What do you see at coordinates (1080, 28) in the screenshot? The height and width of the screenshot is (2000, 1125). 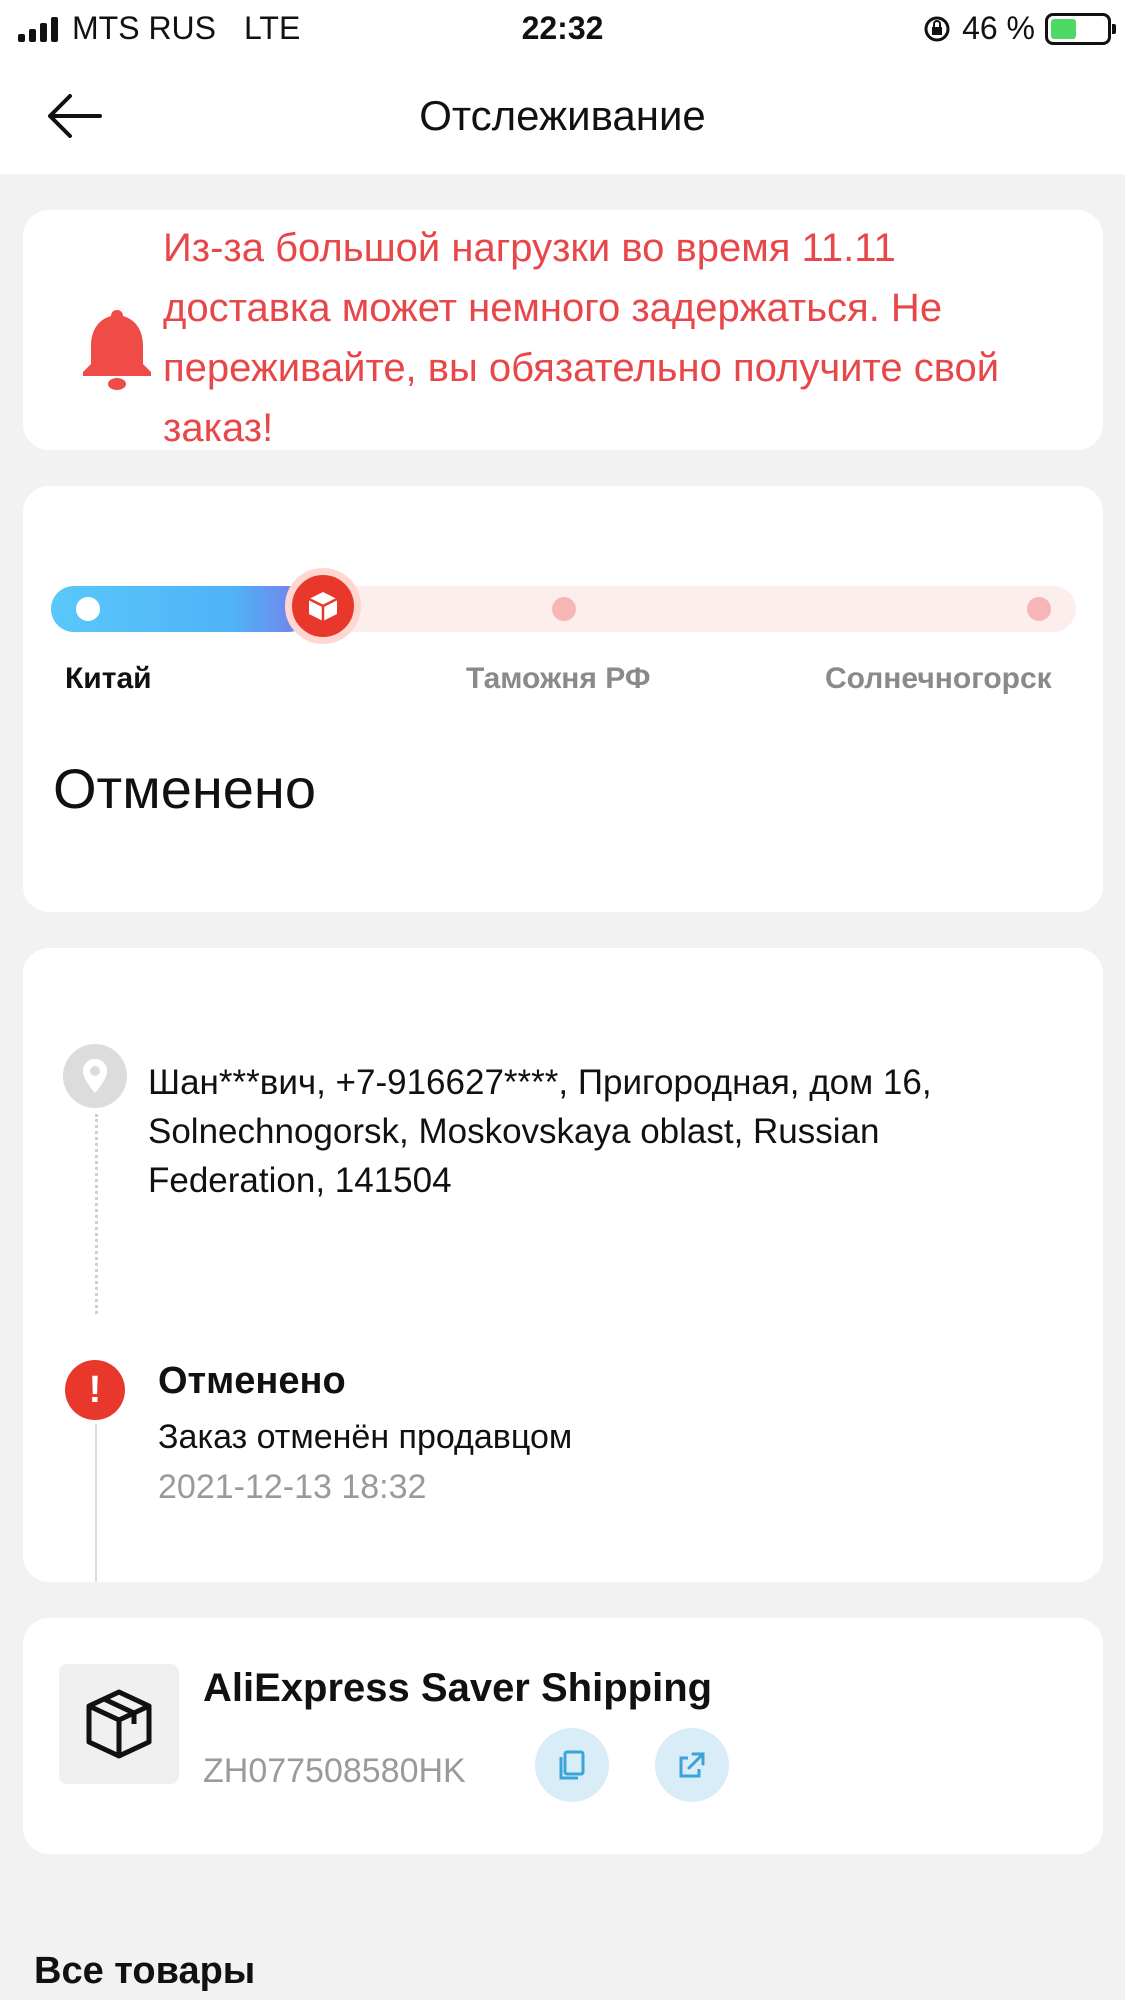 I see `battery-icon` at bounding box center [1080, 28].